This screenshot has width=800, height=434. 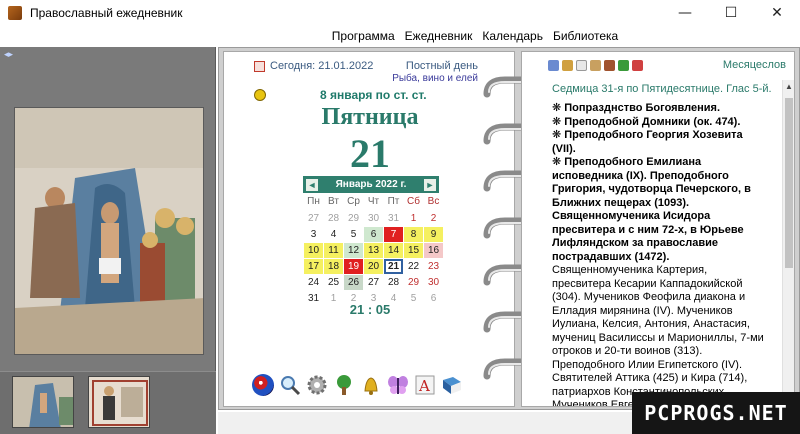 What do you see at coordinates (623, 65) in the screenshot?
I see `leaf-icon` at bounding box center [623, 65].